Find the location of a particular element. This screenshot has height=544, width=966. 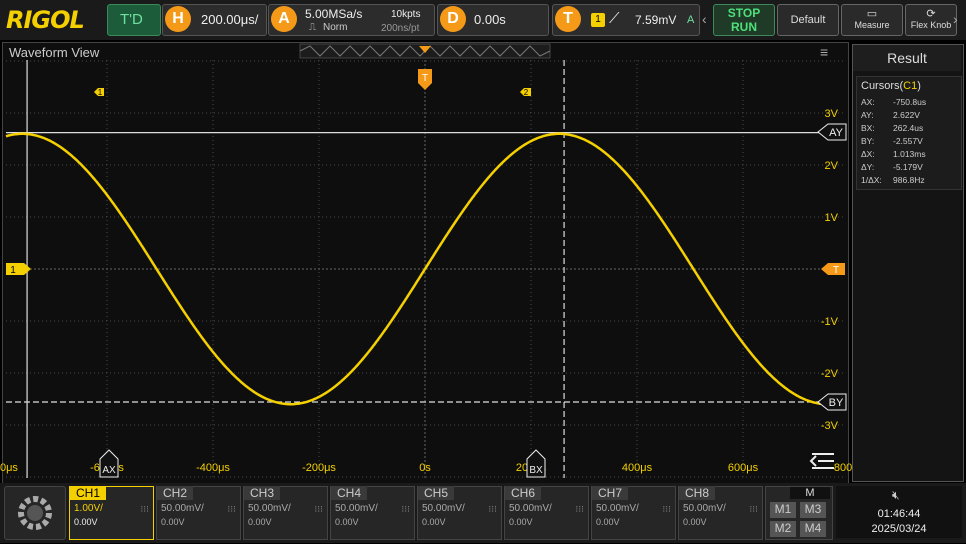

cursor-b-marker-label: 2 is located at coordinates (526, 92).